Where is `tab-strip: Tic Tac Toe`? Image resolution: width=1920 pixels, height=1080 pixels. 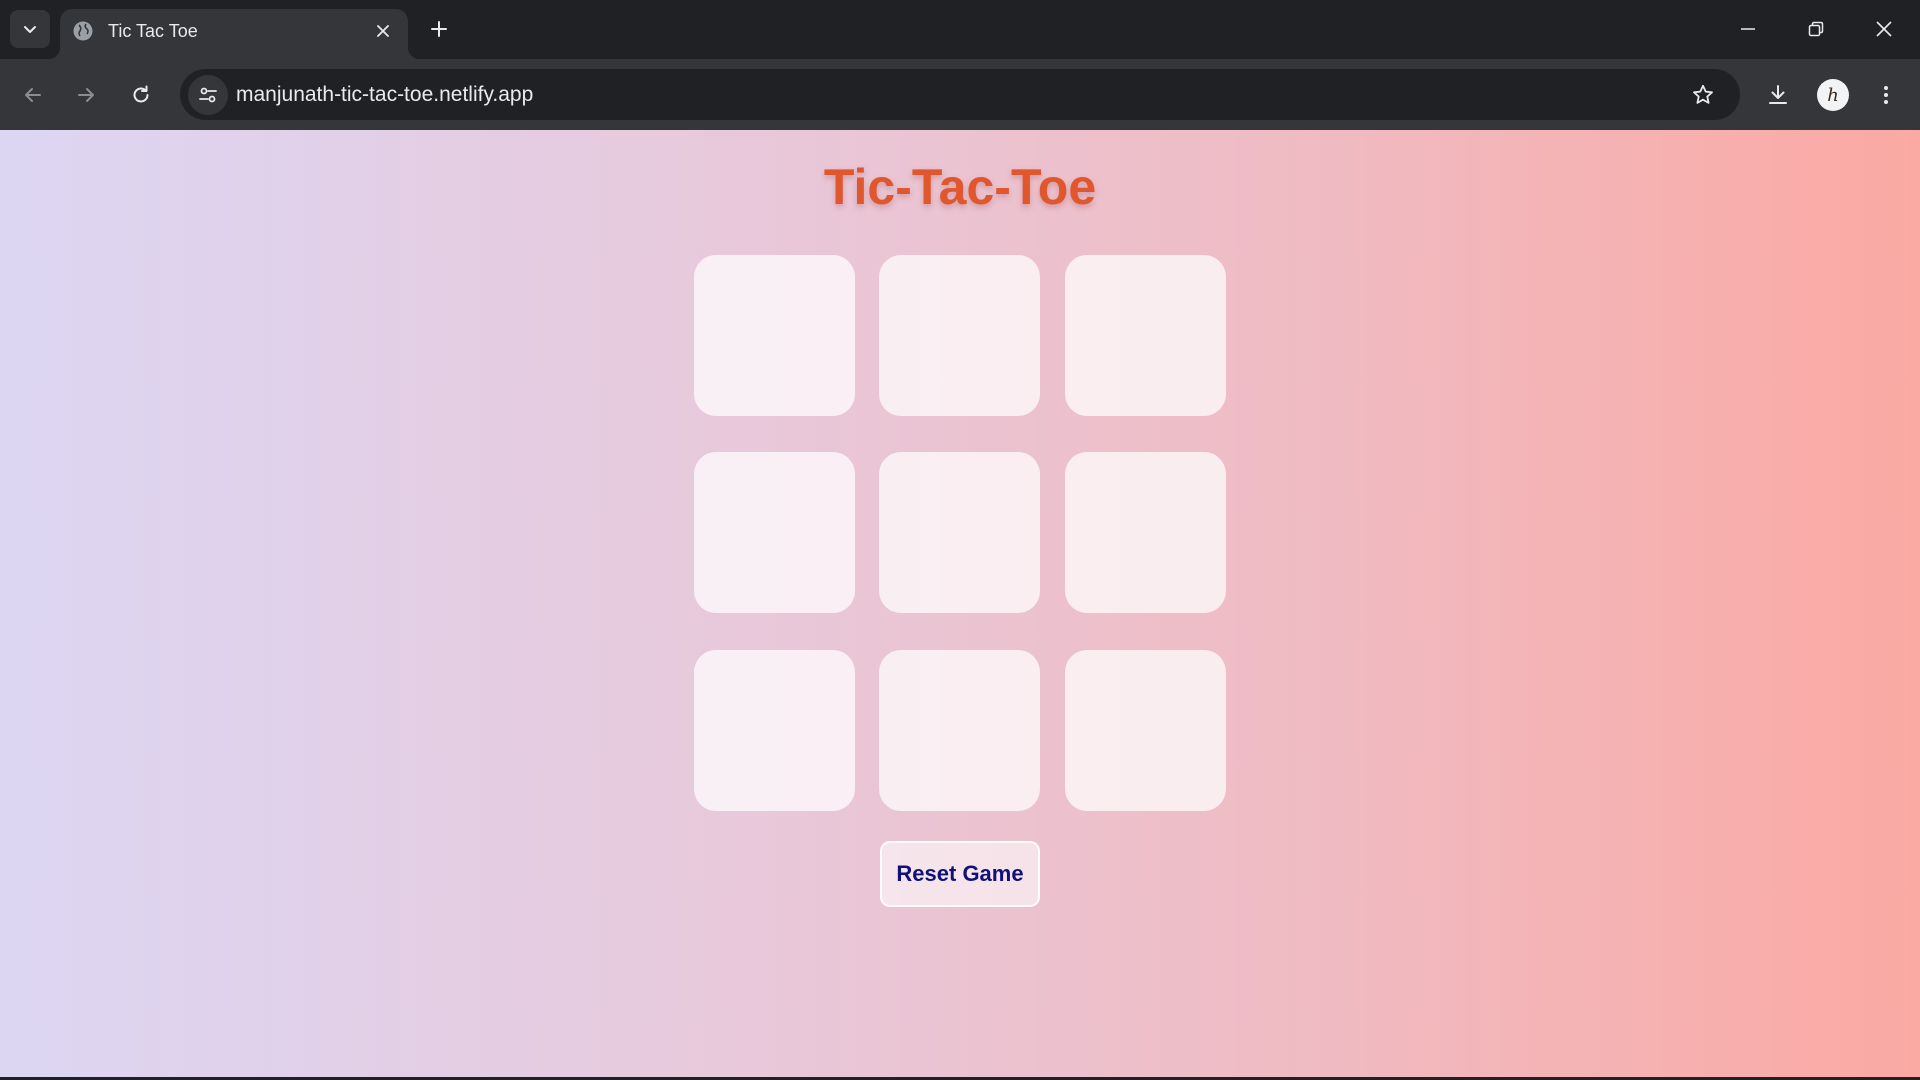 tab-strip: Tic Tac Toe is located at coordinates (960, 29).